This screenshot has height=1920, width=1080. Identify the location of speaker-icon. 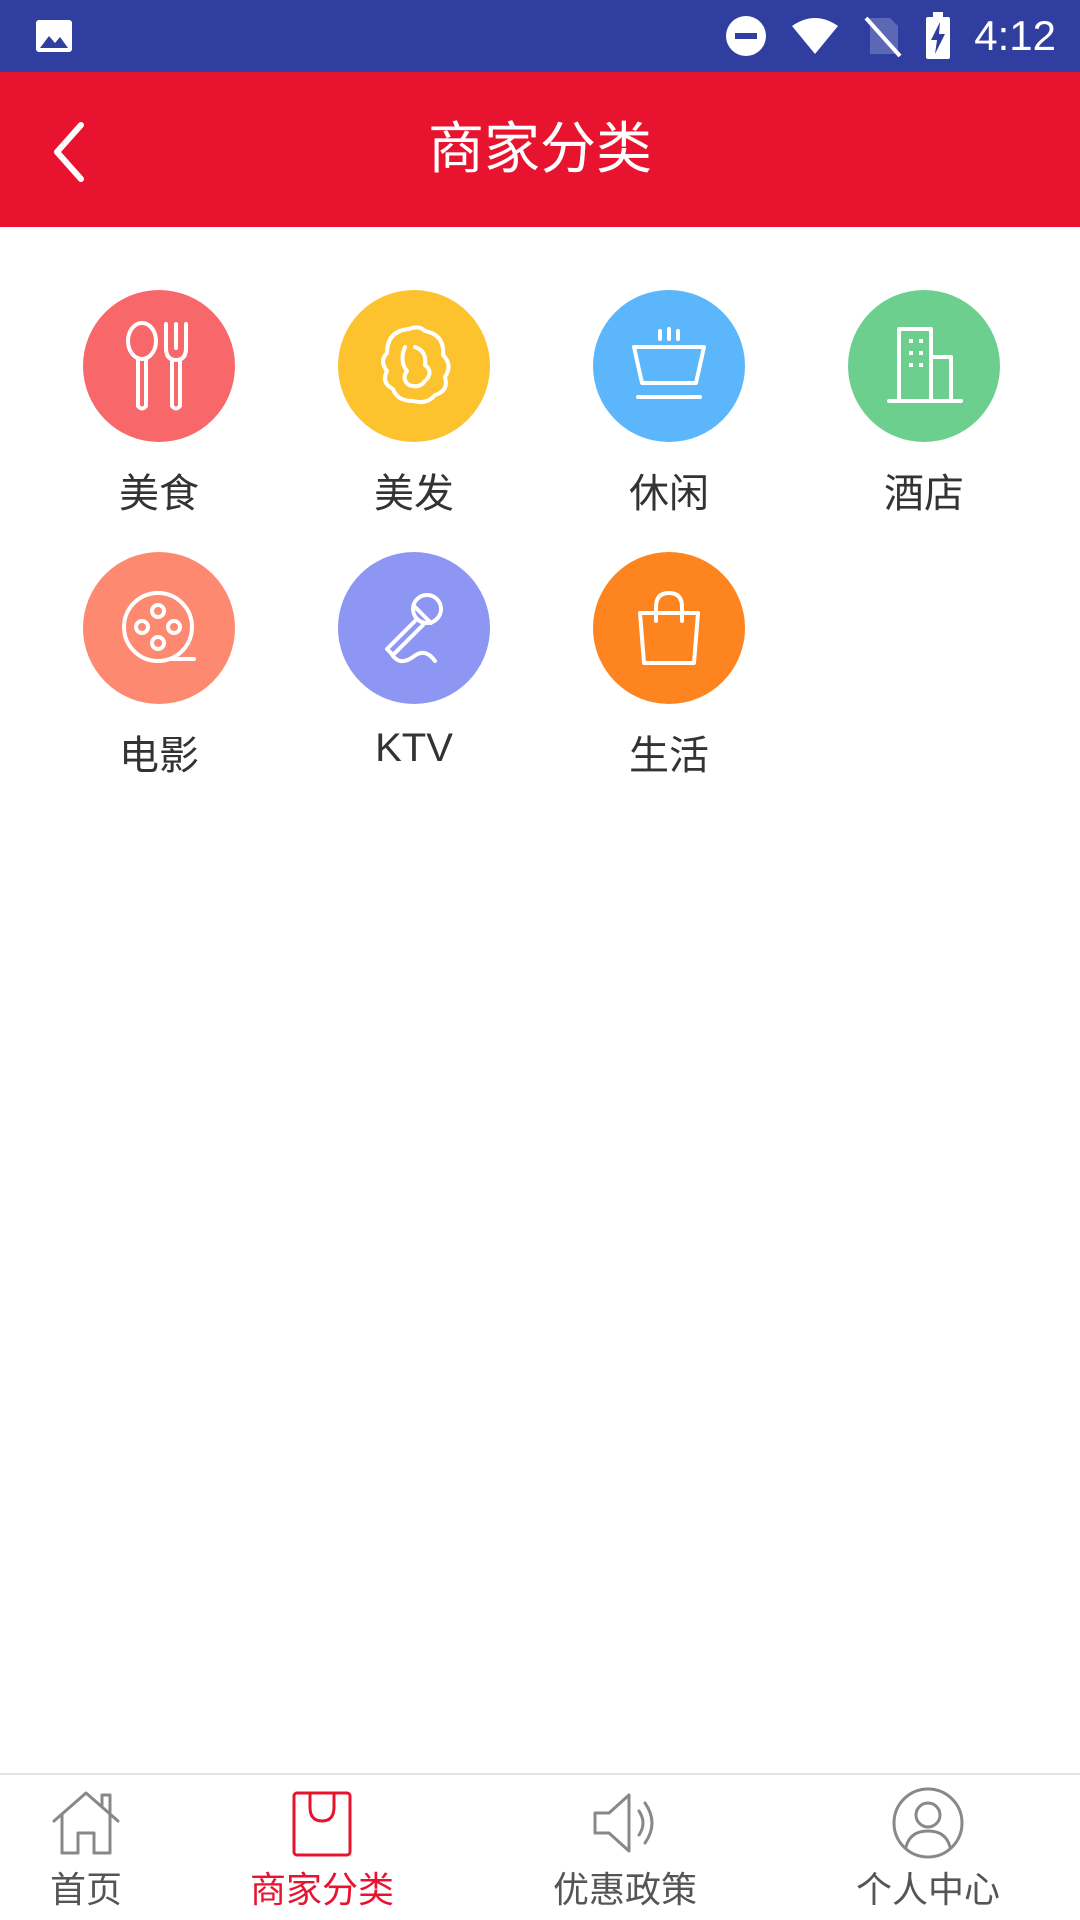
(623, 1823).